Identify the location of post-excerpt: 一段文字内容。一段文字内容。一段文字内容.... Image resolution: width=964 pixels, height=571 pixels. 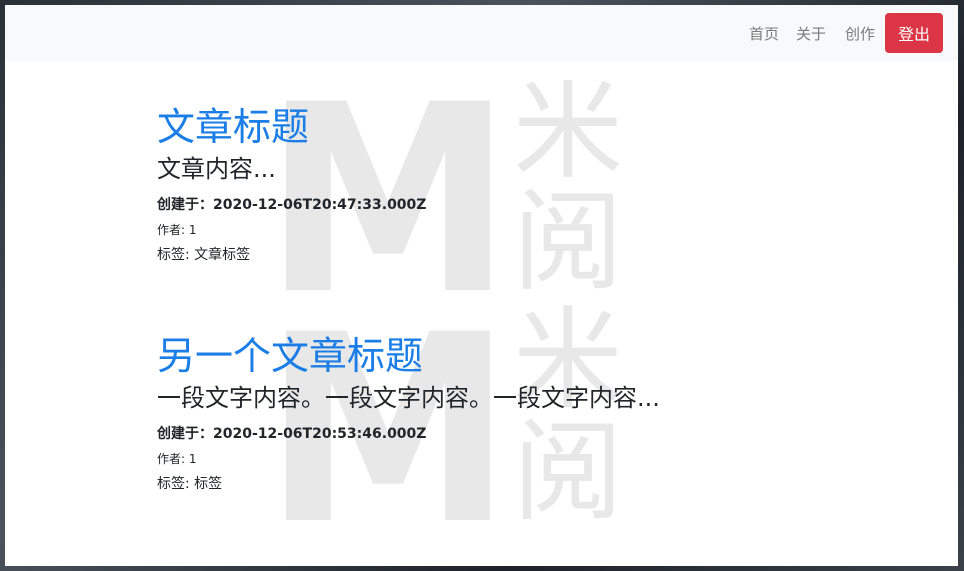
(408, 398).